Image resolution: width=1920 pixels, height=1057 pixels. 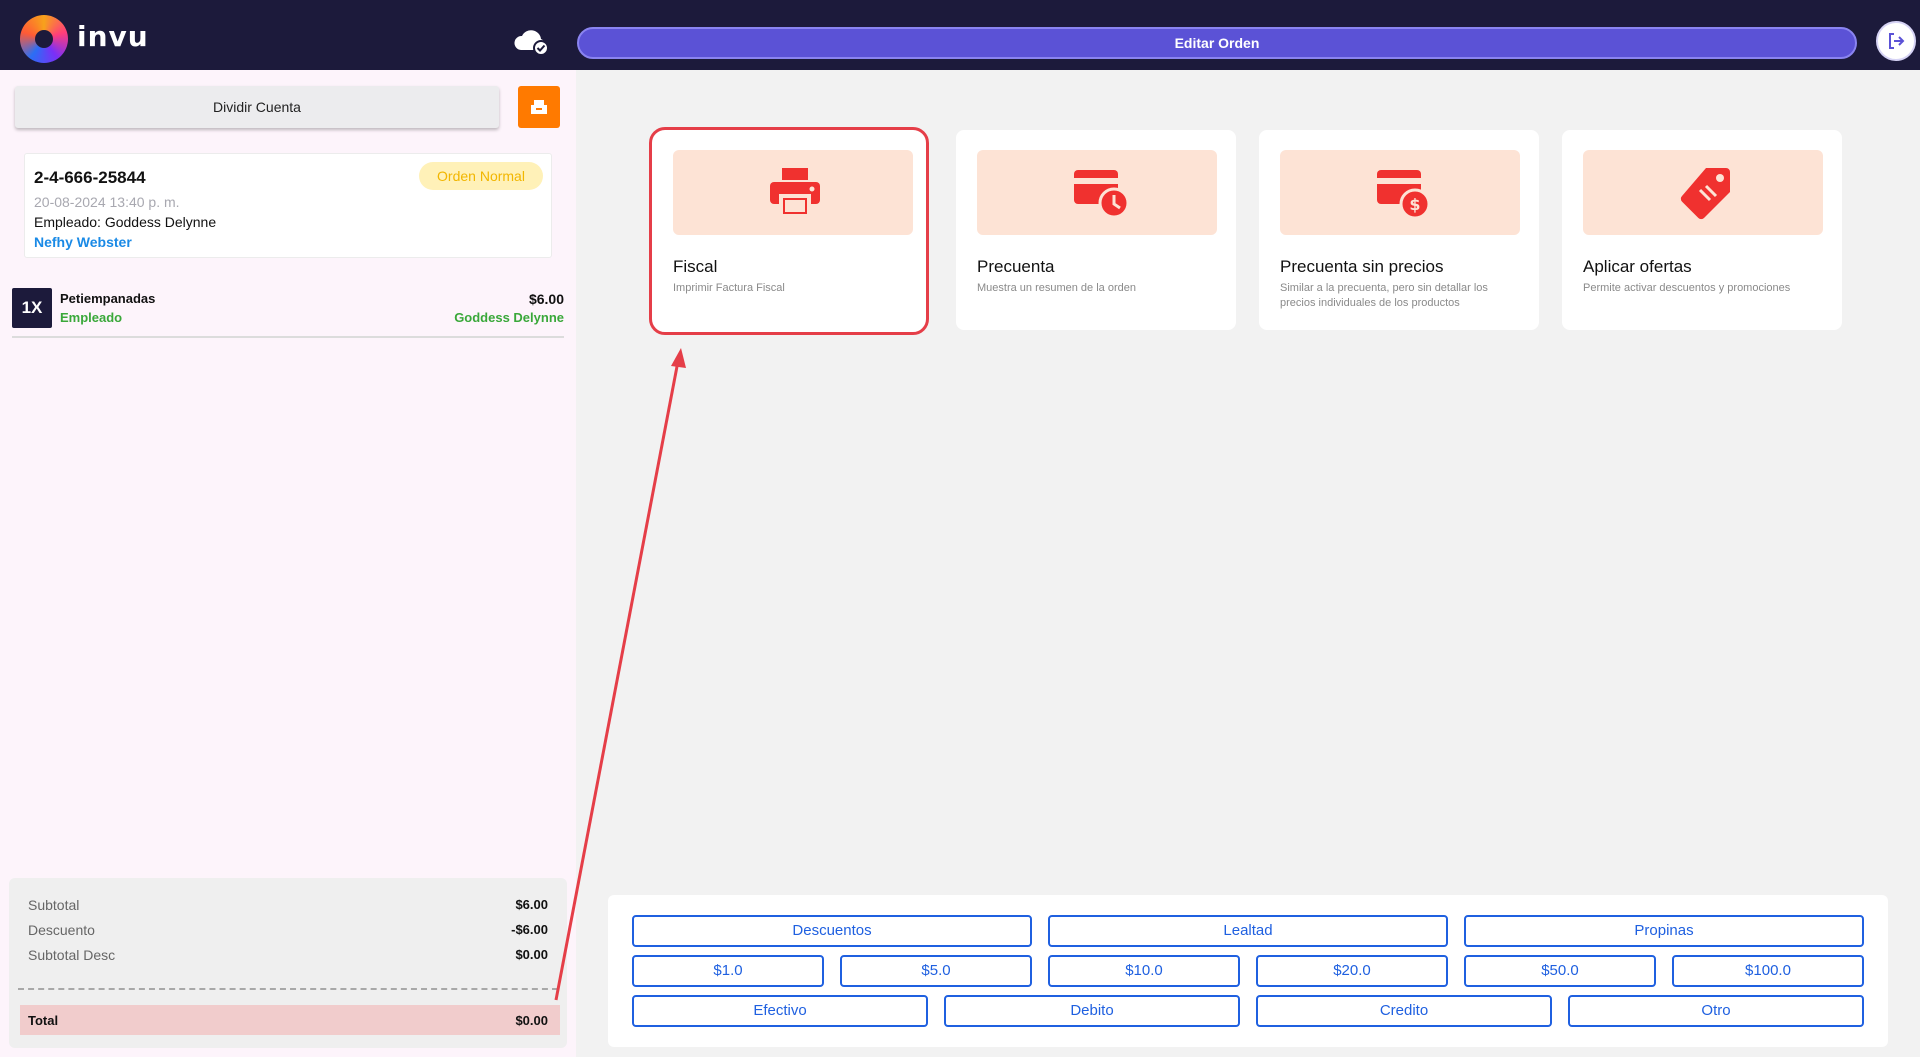 I want to click on cash-drawer-button, so click(x=539, y=107).